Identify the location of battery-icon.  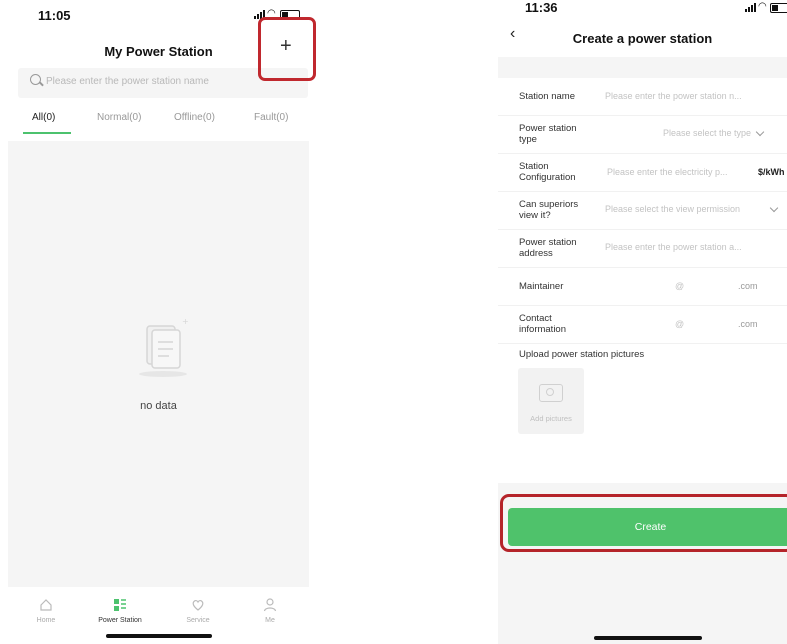
(778, 8).